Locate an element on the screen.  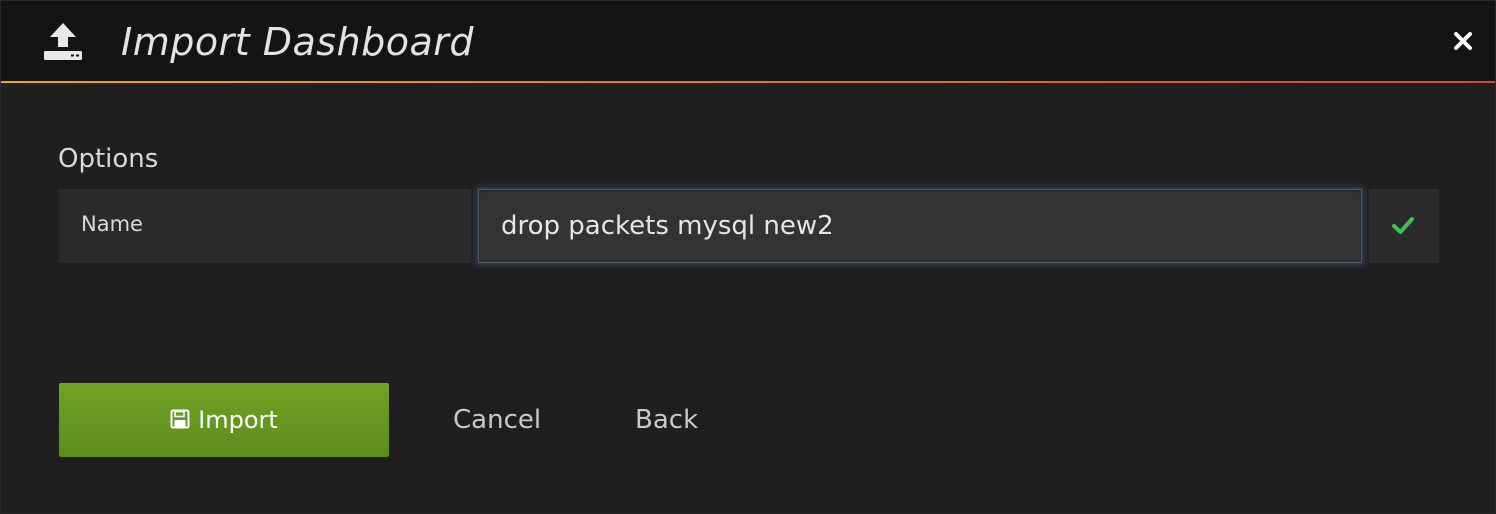
name-status is located at coordinates (1404, 226).